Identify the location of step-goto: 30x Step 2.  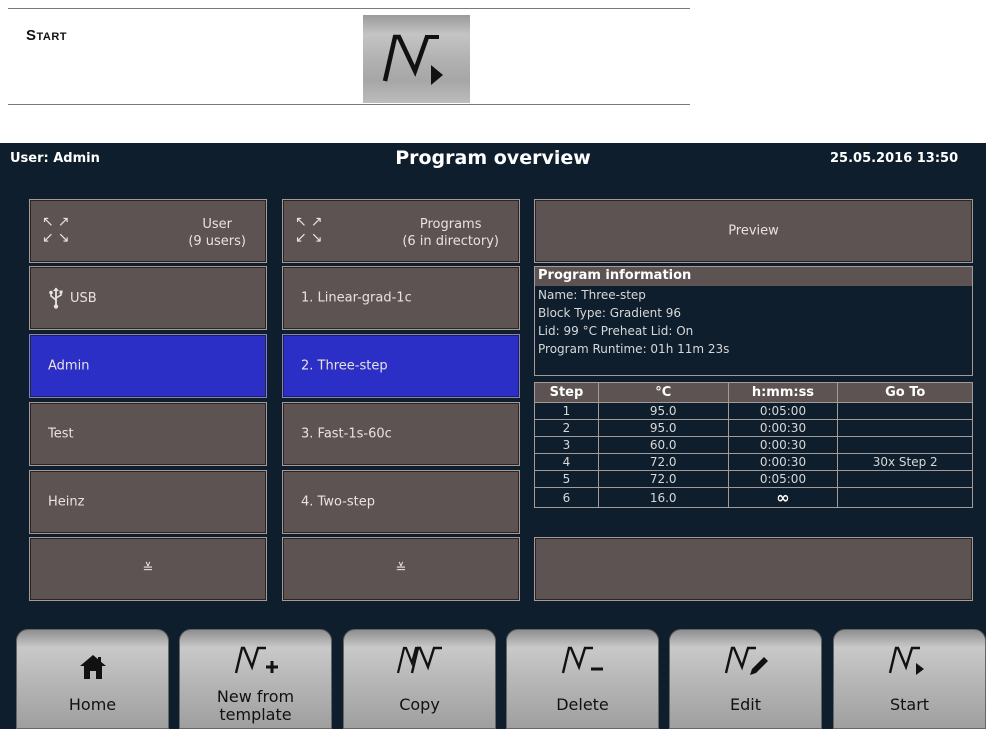
(905, 462).